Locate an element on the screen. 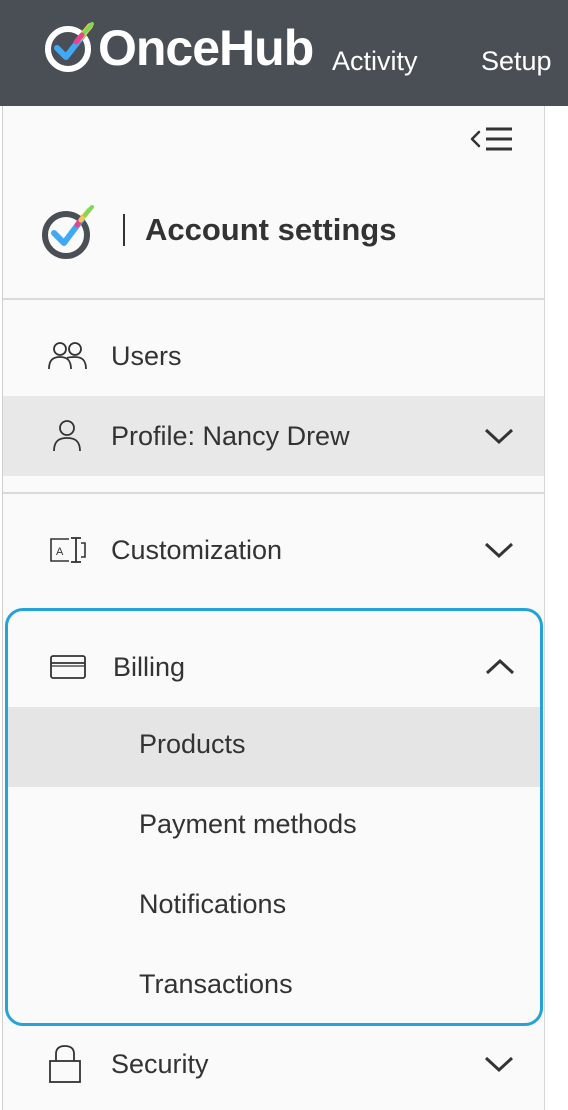  nav-activity-link: Activity is located at coordinates (375, 61).